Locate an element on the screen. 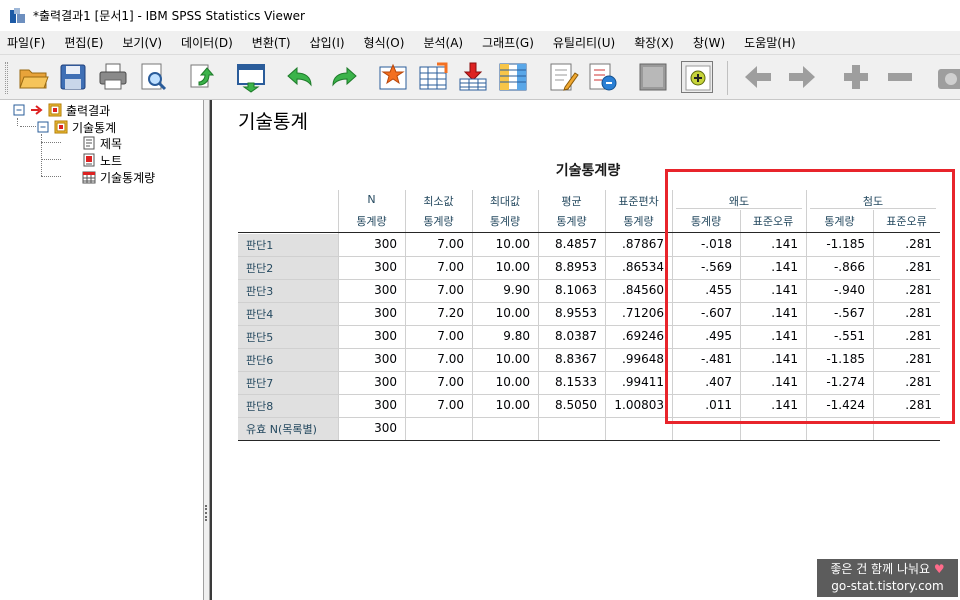 Image resolution: width=960 pixels, height=600 pixels. split-file-icon is located at coordinates (513, 77).